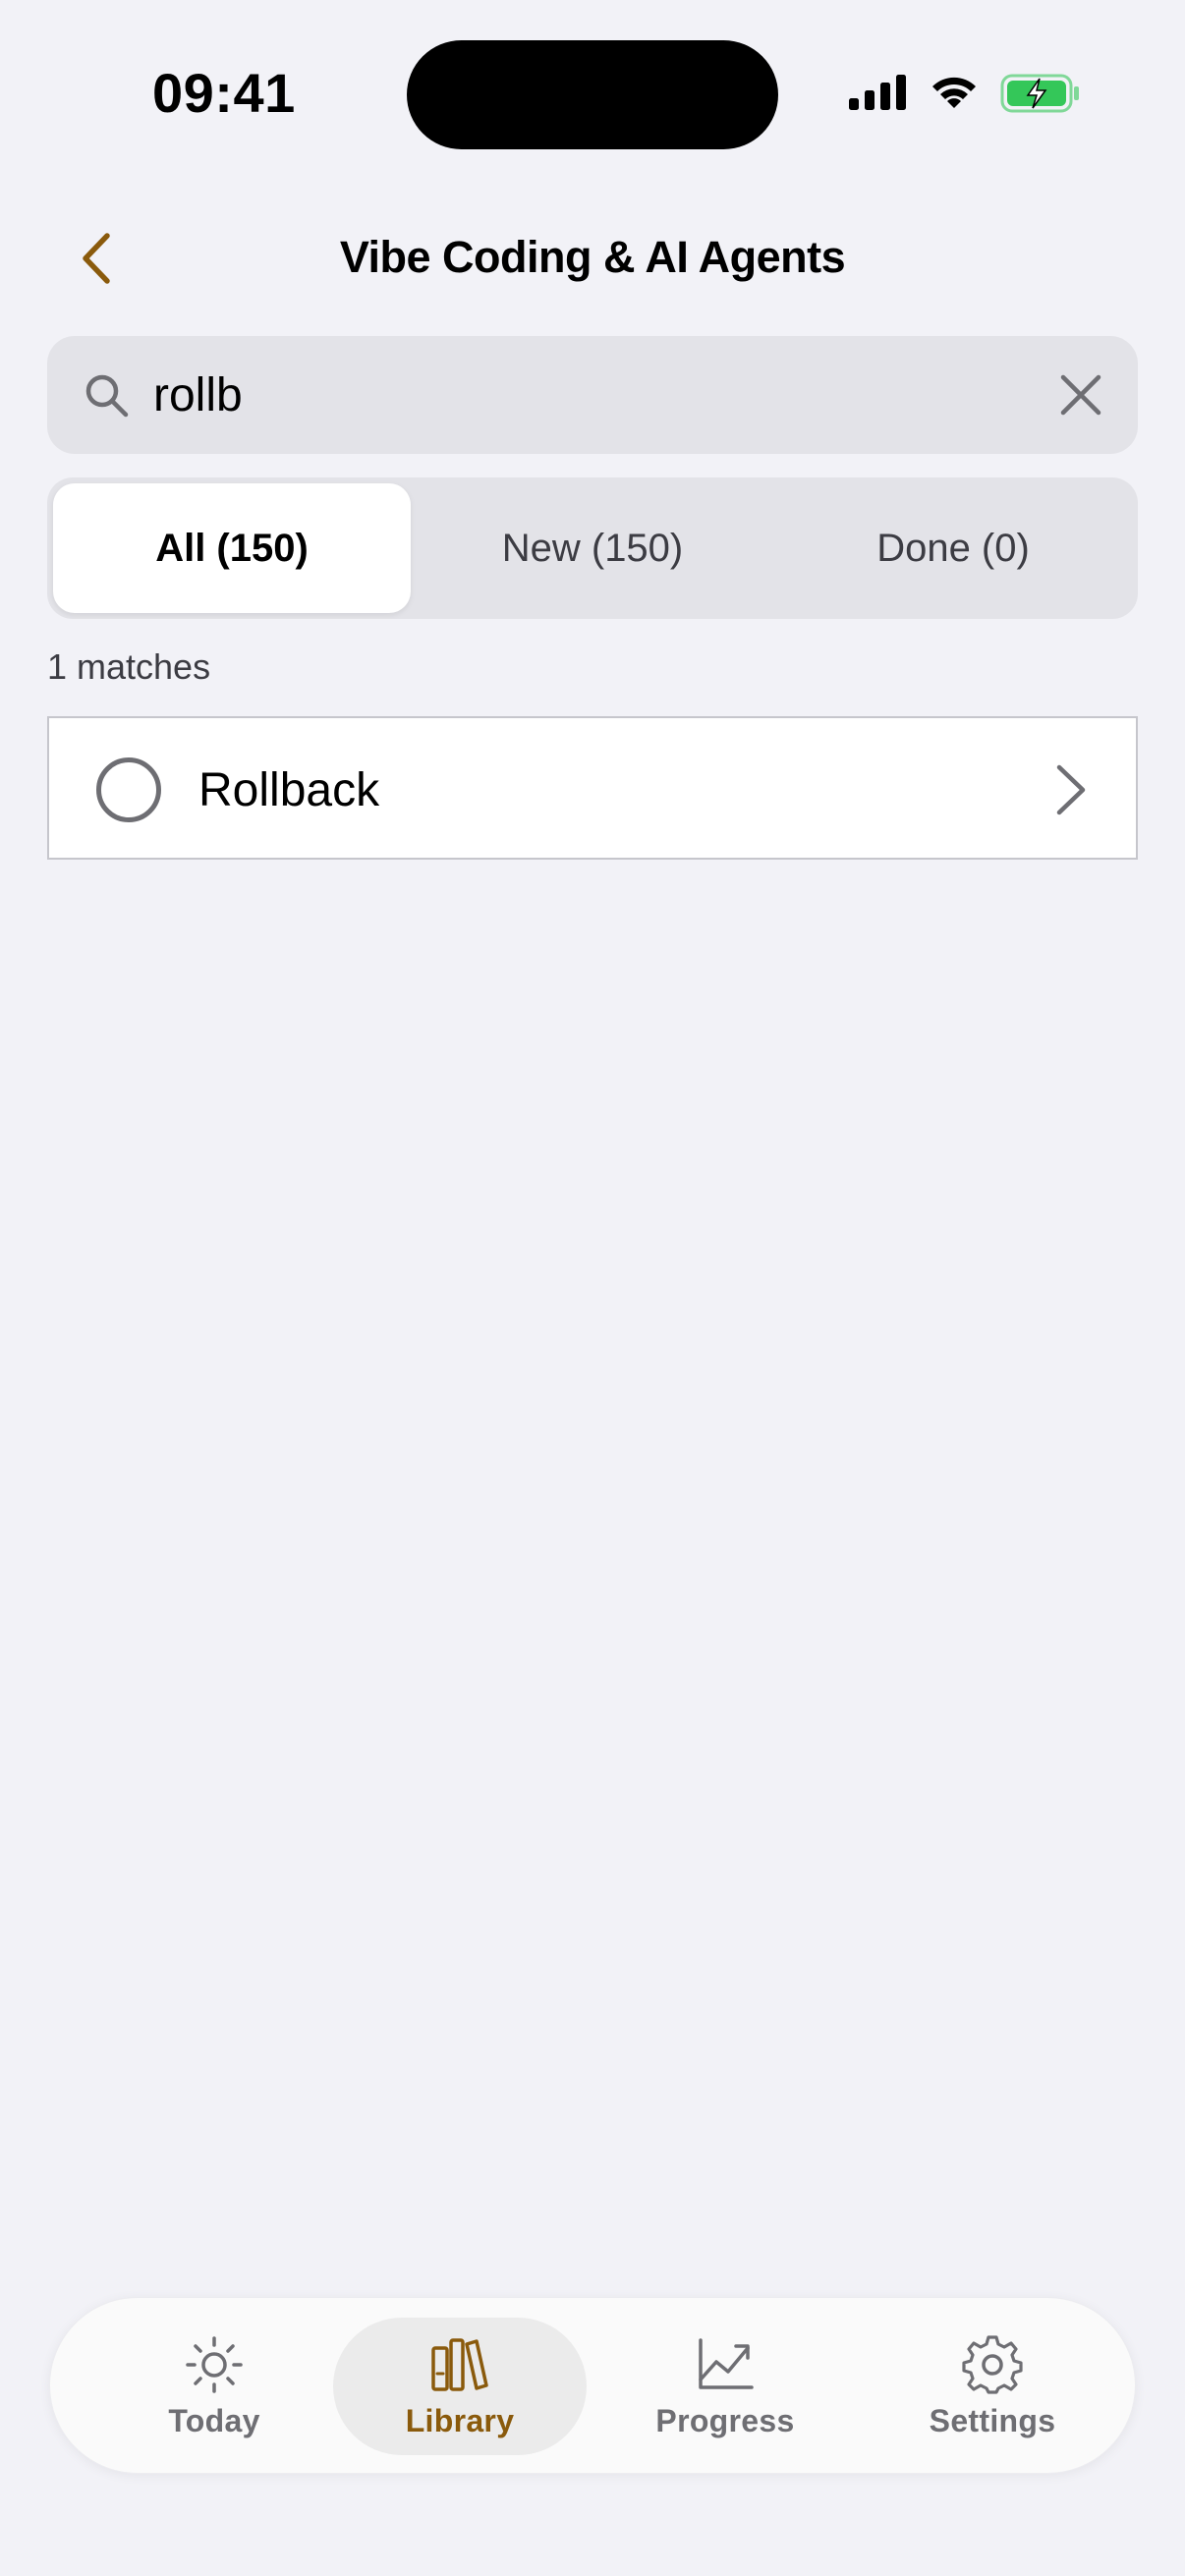 This screenshot has height=2576, width=1185. What do you see at coordinates (592, 2385) in the screenshot?
I see `tab-bar: Today Library Progress Settings` at bounding box center [592, 2385].